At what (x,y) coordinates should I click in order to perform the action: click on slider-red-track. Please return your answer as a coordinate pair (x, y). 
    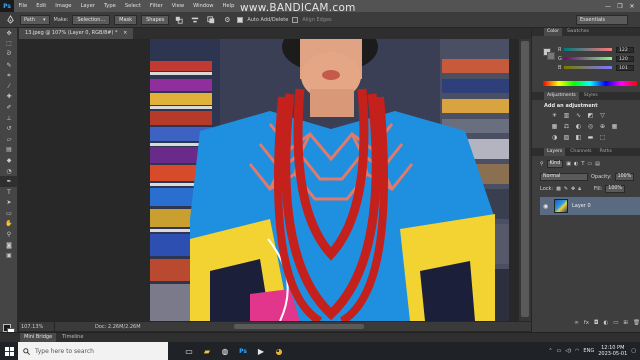
    Looking at the image, I should click on (588, 49).